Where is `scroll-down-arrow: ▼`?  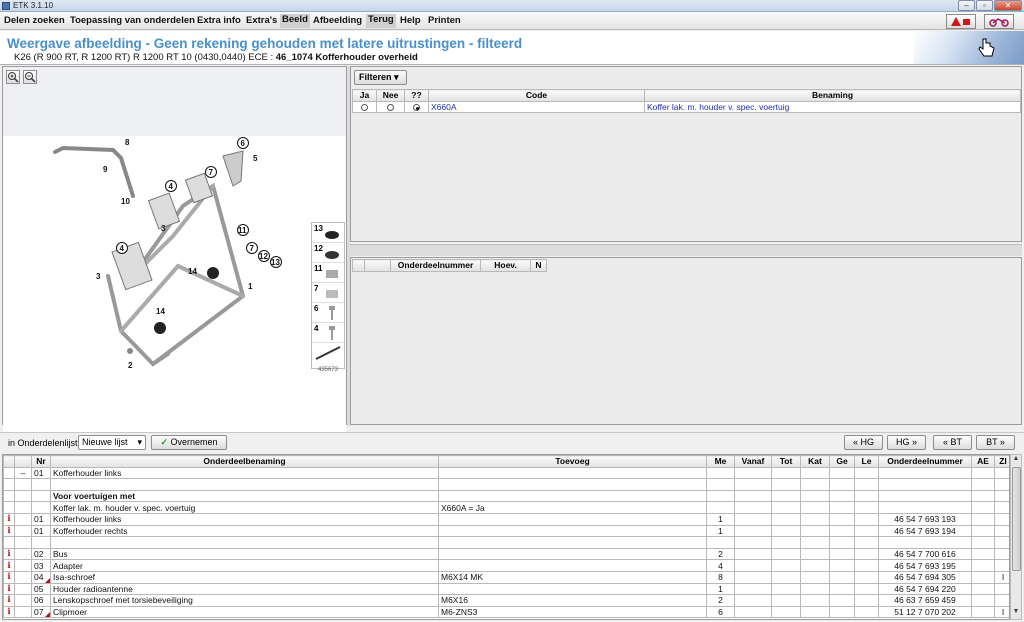
scroll-down-arrow: ▼ is located at coordinates (1016, 613).